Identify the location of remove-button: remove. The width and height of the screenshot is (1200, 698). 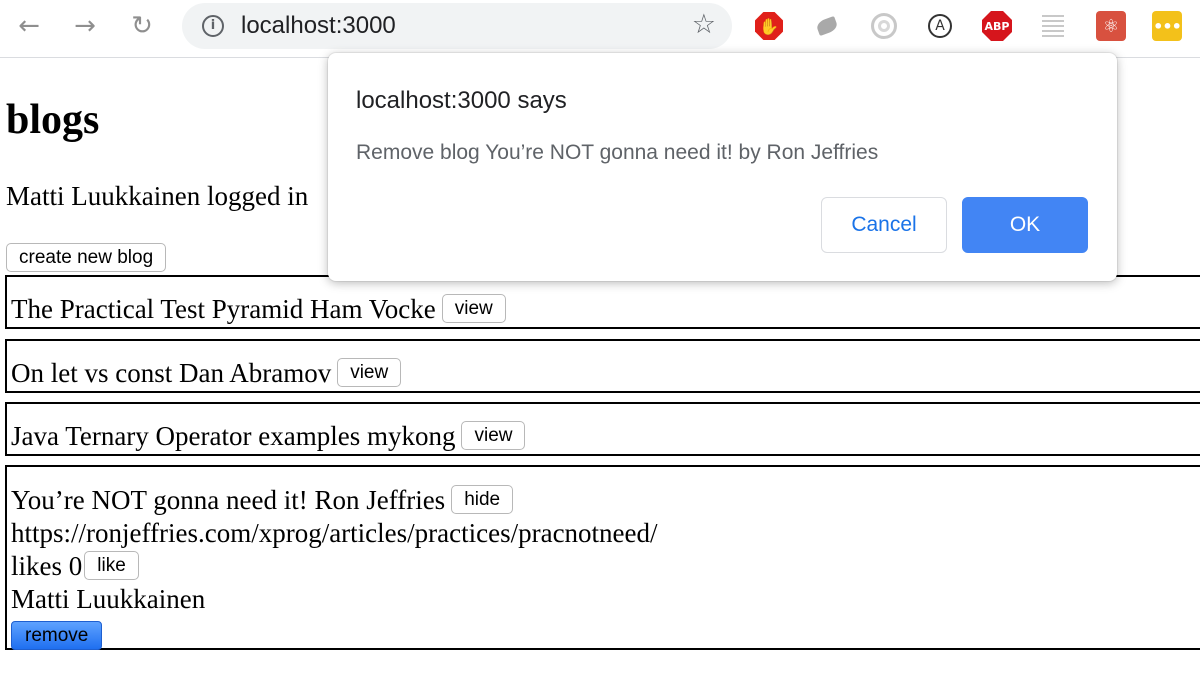
(57, 635).